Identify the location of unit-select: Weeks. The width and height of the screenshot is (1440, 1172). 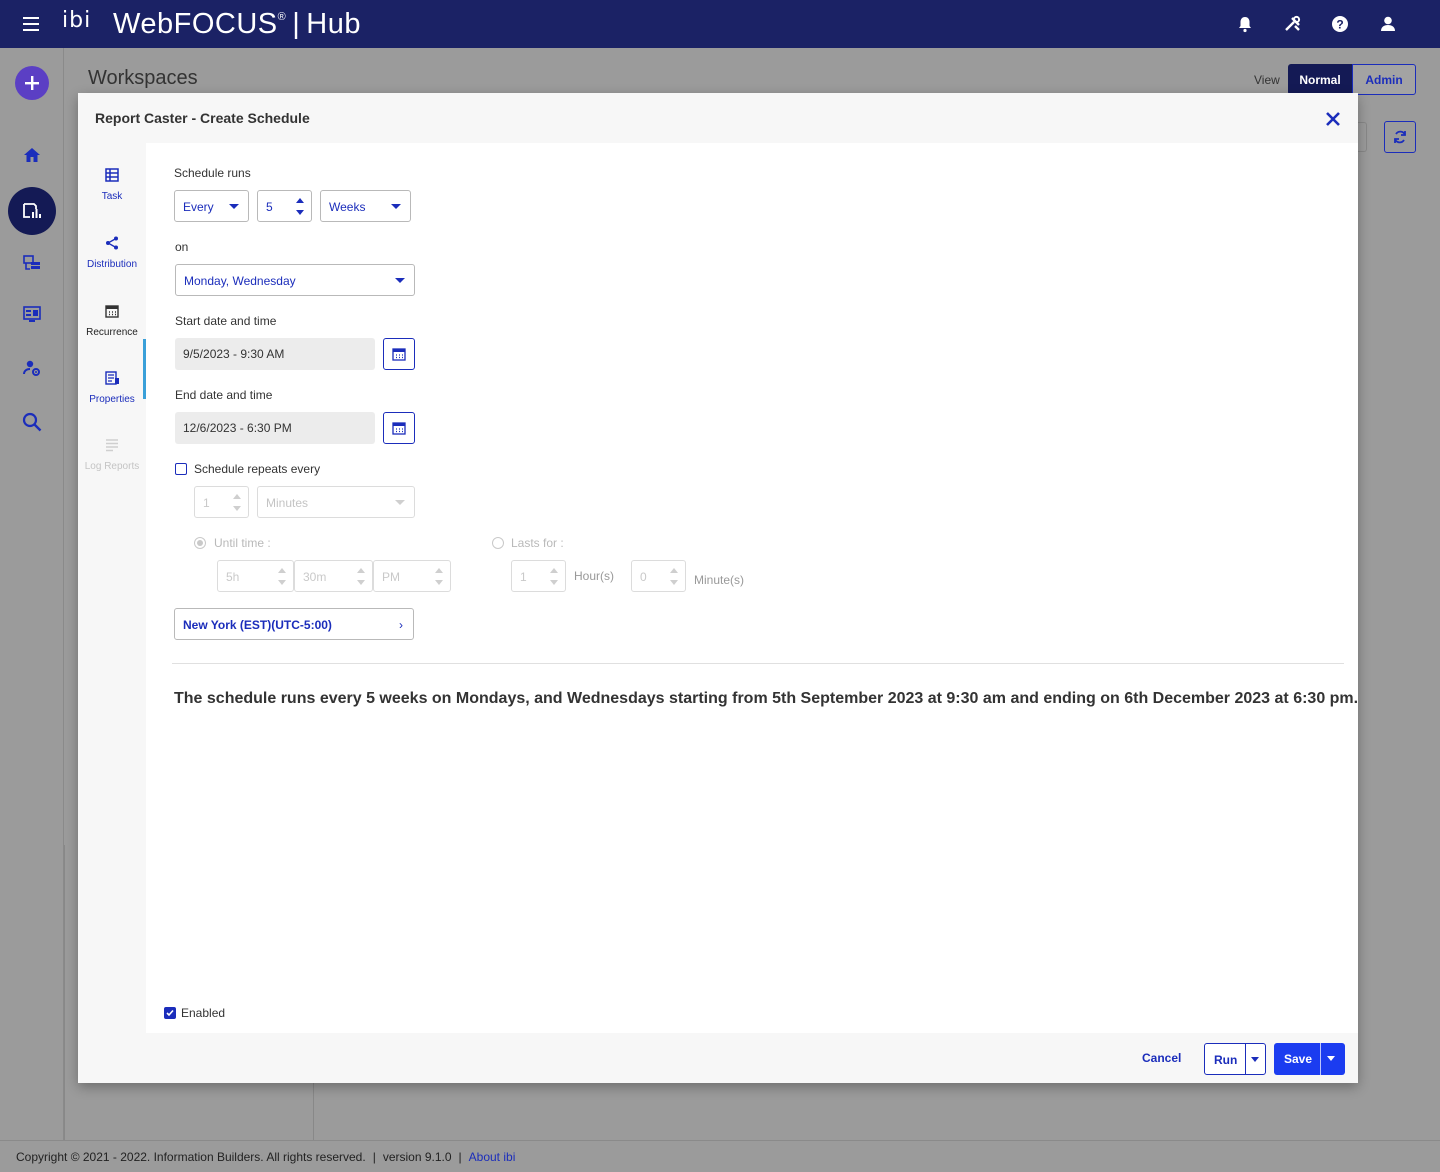
(365, 206).